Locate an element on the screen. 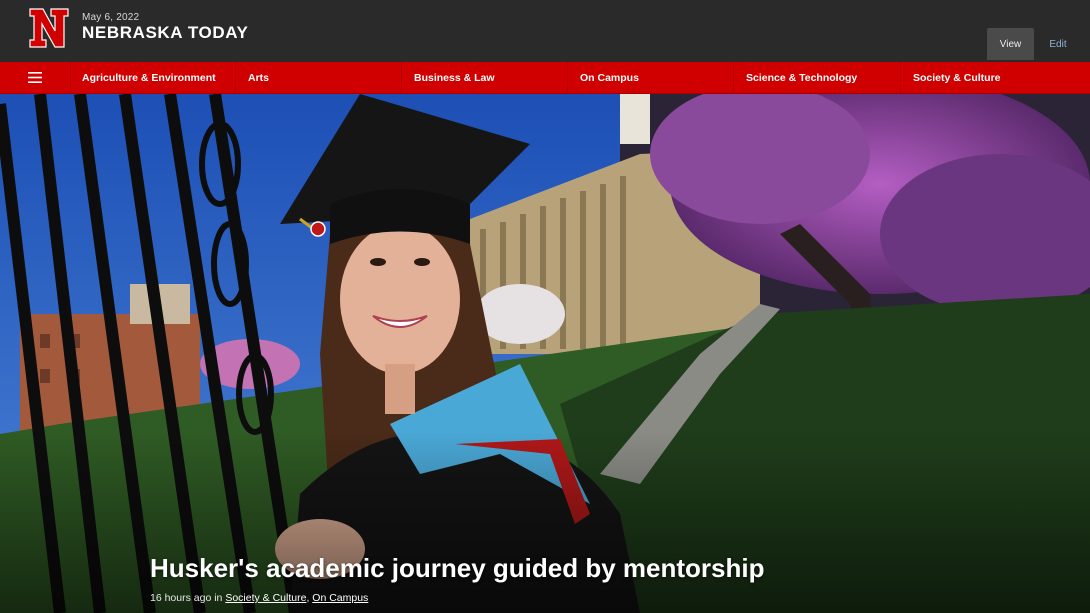 This screenshot has width=1090, height=613. category-link-society-culture: Society & Culture is located at coordinates (265, 598).